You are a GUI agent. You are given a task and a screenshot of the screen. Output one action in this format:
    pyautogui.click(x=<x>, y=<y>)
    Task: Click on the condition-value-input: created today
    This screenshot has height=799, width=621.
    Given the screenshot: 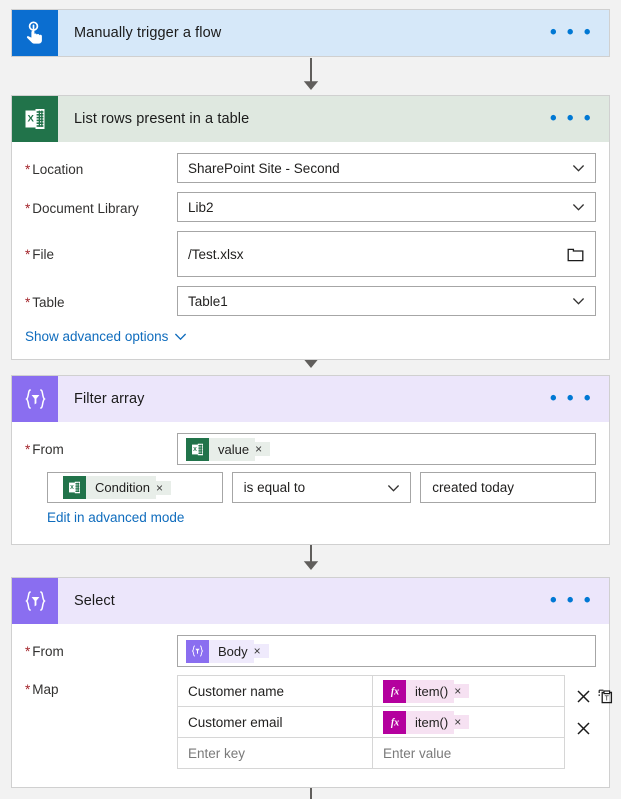 What is the action you would take?
    pyautogui.click(x=508, y=487)
    